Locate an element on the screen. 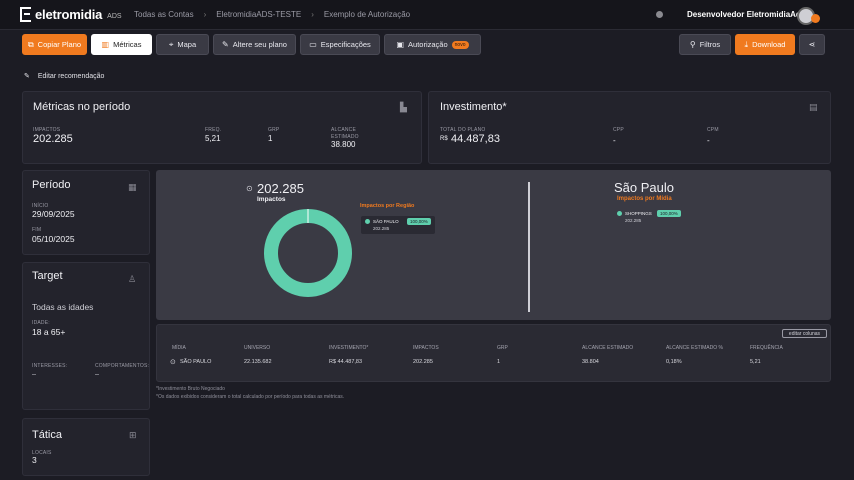  filters-label: Filtros is located at coordinates (710, 44).